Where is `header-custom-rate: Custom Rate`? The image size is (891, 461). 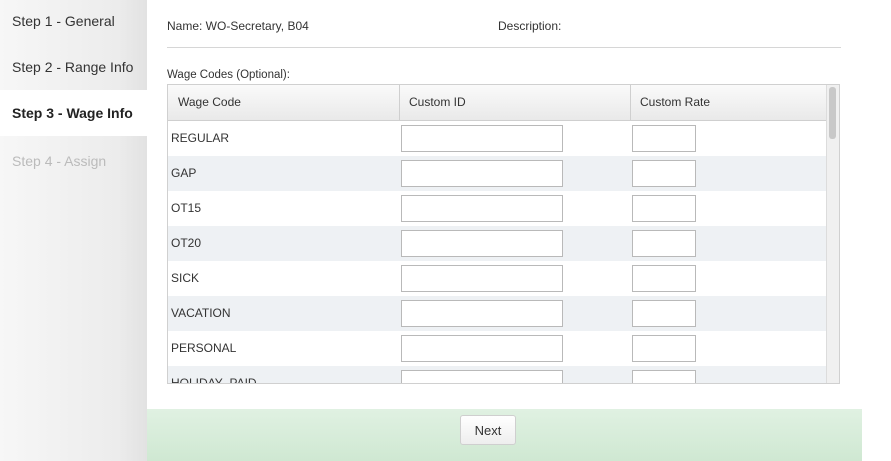 header-custom-rate: Custom Rate is located at coordinates (675, 102).